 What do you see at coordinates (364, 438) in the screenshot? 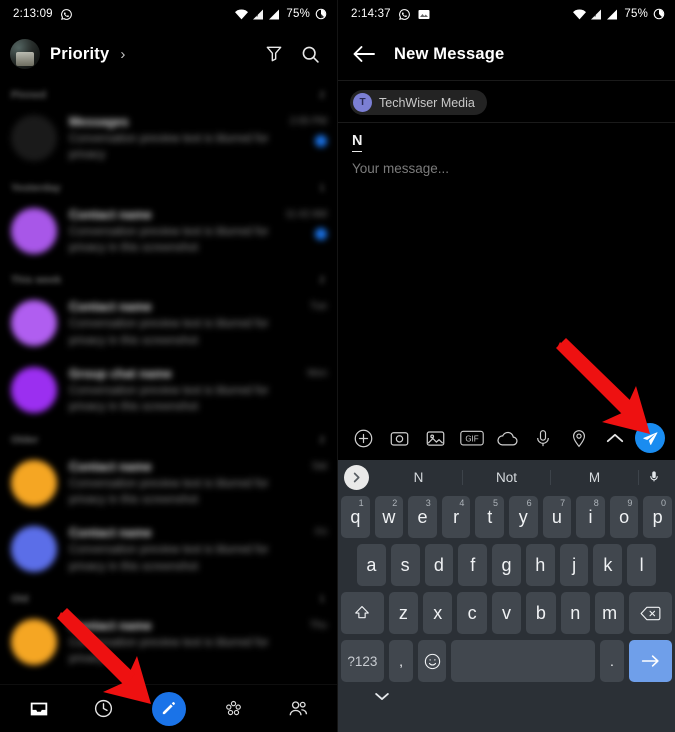
I see `plus-icon` at bounding box center [364, 438].